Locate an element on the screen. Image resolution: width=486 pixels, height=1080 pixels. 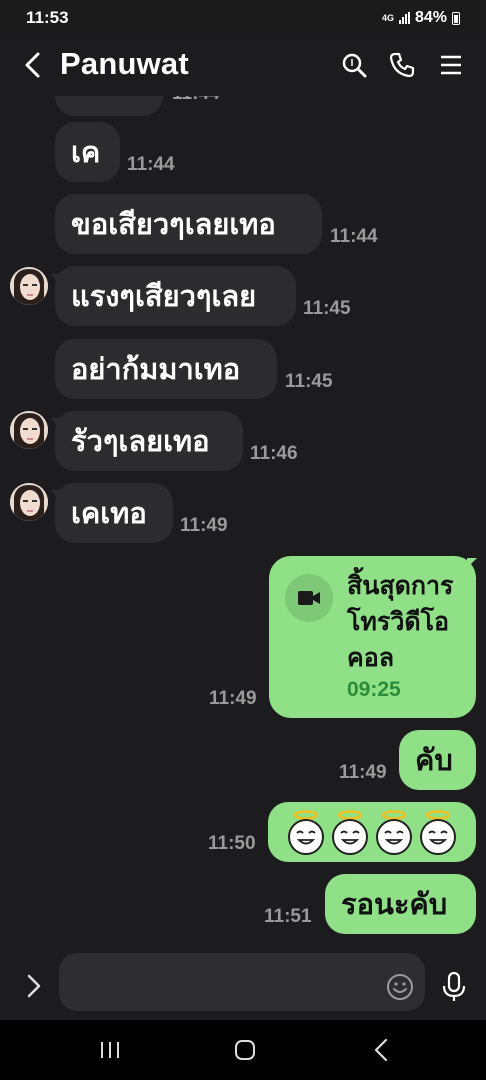
call-duration: 09:25 is located at coordinates (374, 689).